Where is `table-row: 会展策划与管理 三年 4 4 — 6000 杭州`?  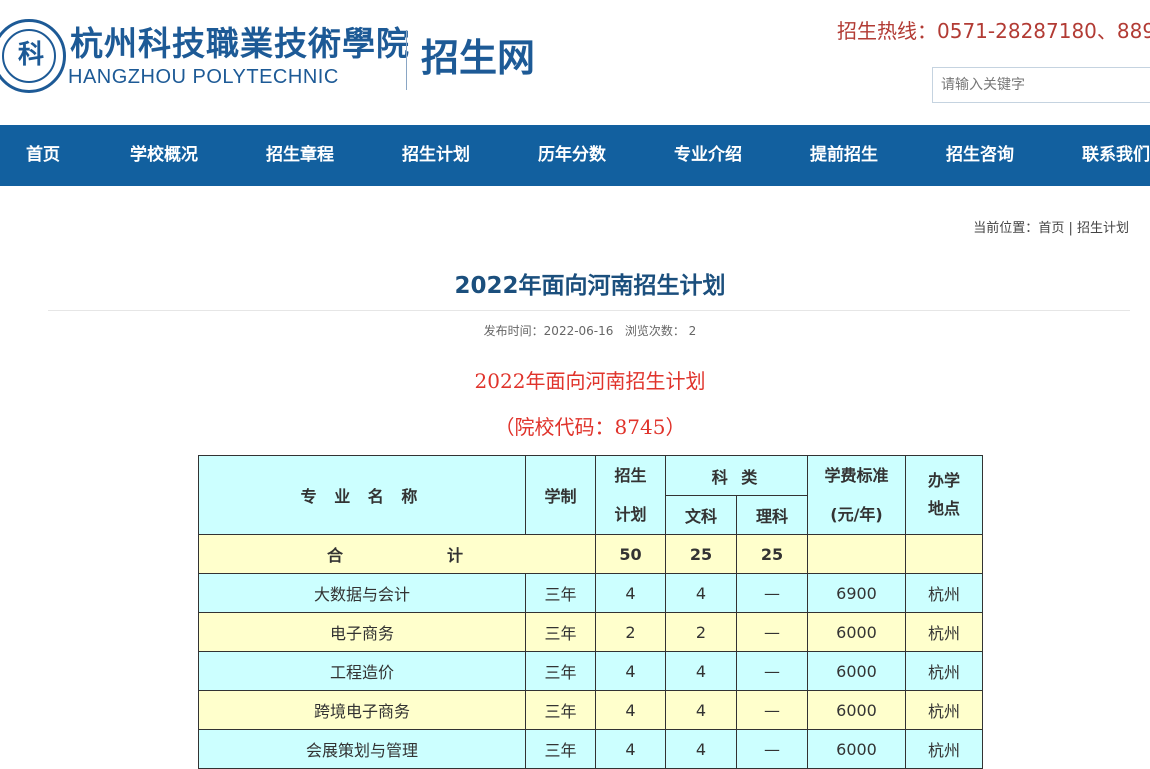 table-row: 会展策划与管理 三年 4 4 — 6000 杭州 is located at coordinates (590, 749).